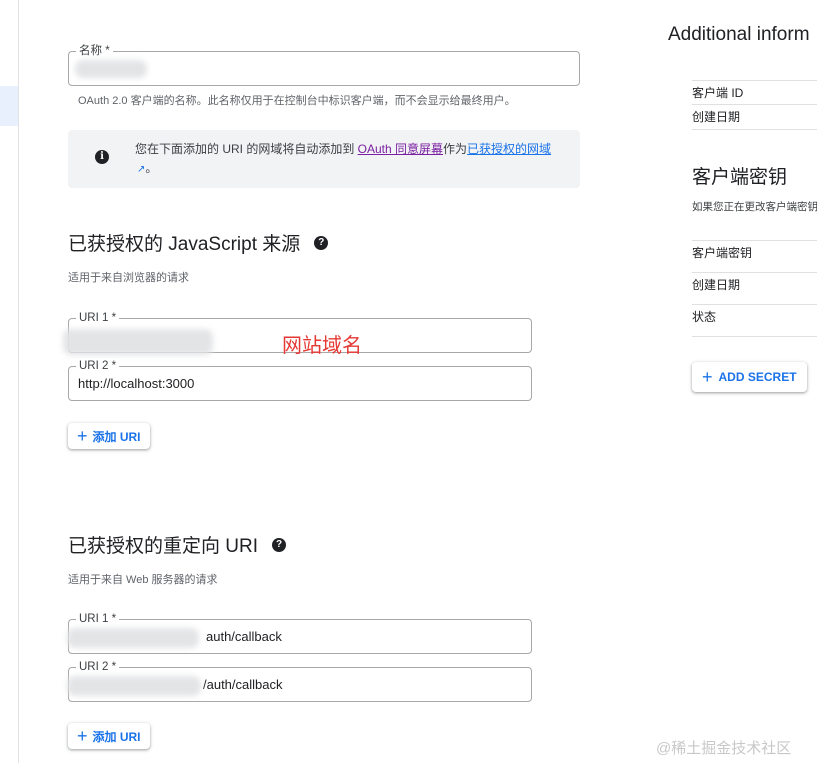 The height and width of the screenshot is (763, 817). I want to click on js-origin-uri-2-field: URI 2 * http://localhost:3000, so click(300, 380).